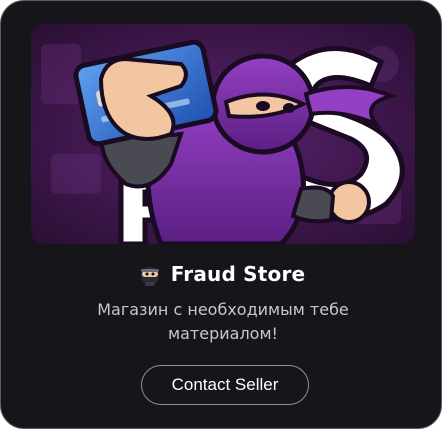  I want to click on contact-seller-button: Contact Seller, so click(225, 385).